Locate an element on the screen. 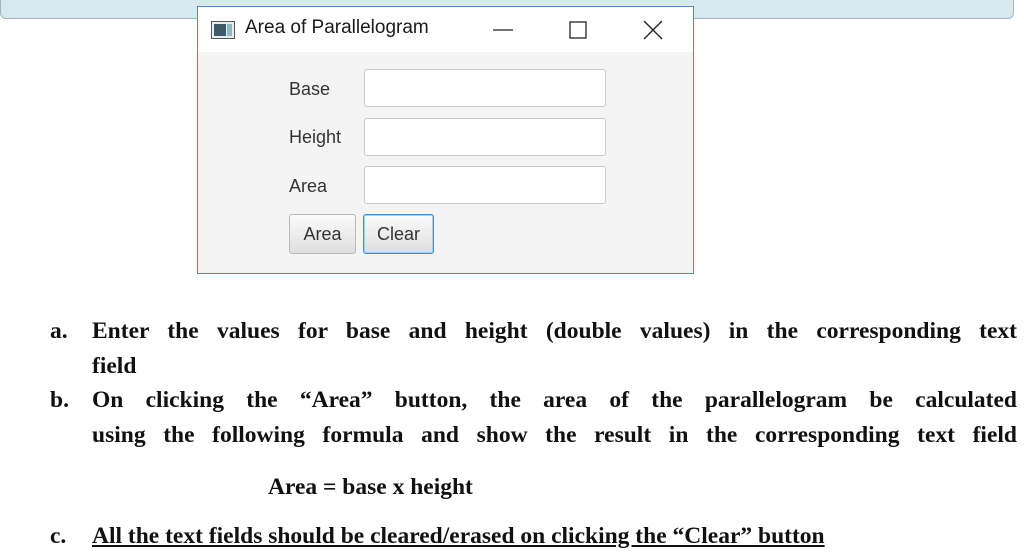 This screenshot has width=1024, height=556. instruction-b-marker: b. is located at coordinates (59, 400).